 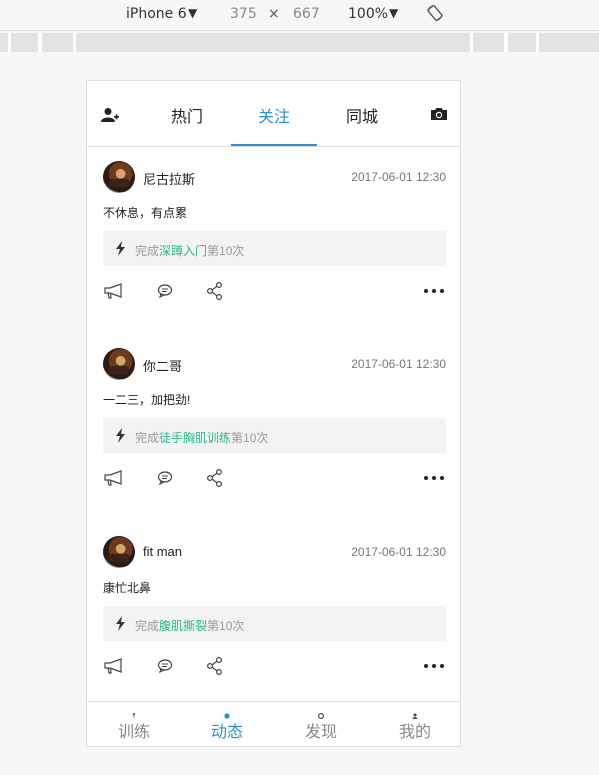 I want to click on device-toolbar: iPhone 6 ▼ 375 × 667 100% ▼, so click(x=299, y=15).